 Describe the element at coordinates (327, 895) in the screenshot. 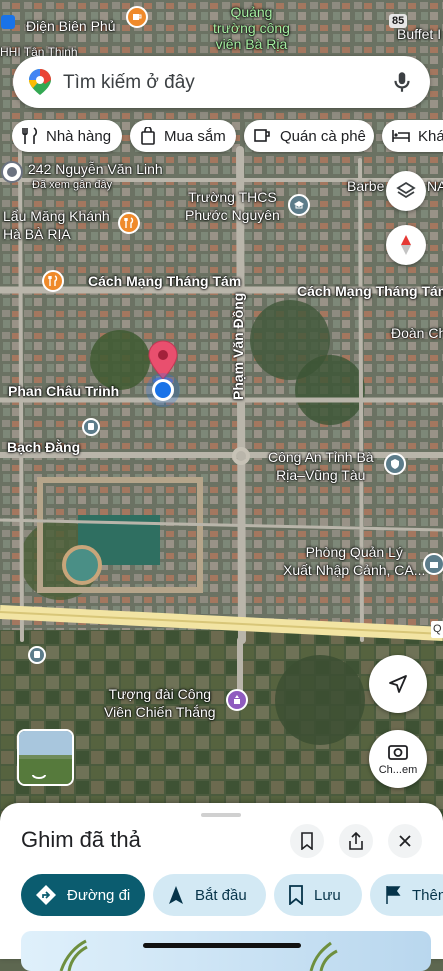

I see `action-label: Lưu` at that location.